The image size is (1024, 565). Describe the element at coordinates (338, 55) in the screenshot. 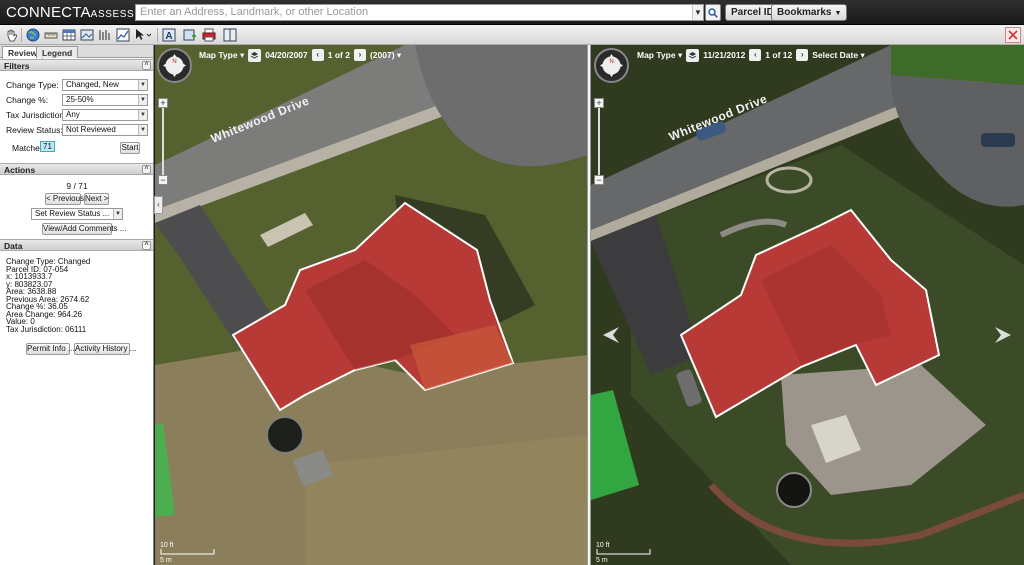

I see `imagery-page: 1 of 2` at that location.